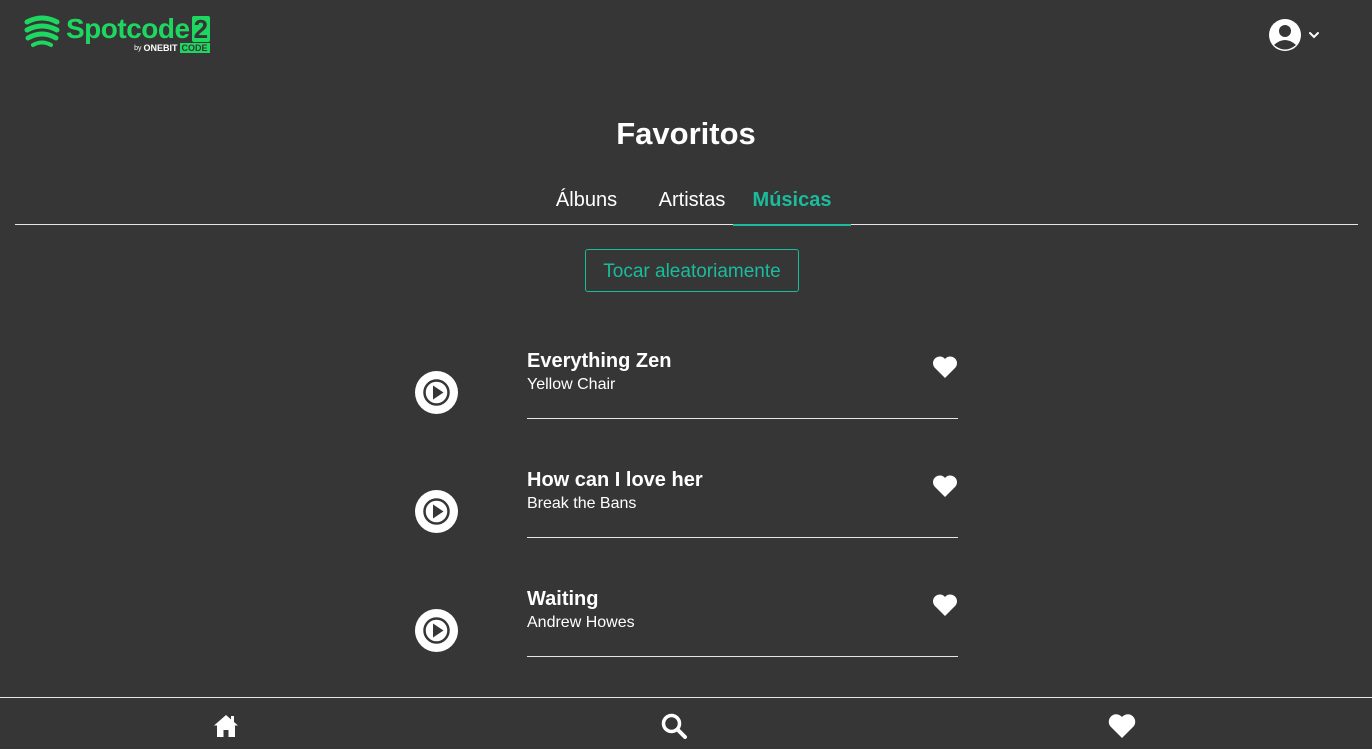 This screenshot has width=1372, height=749. I want to click on logo-word: Spotcode, so click(128, 28).